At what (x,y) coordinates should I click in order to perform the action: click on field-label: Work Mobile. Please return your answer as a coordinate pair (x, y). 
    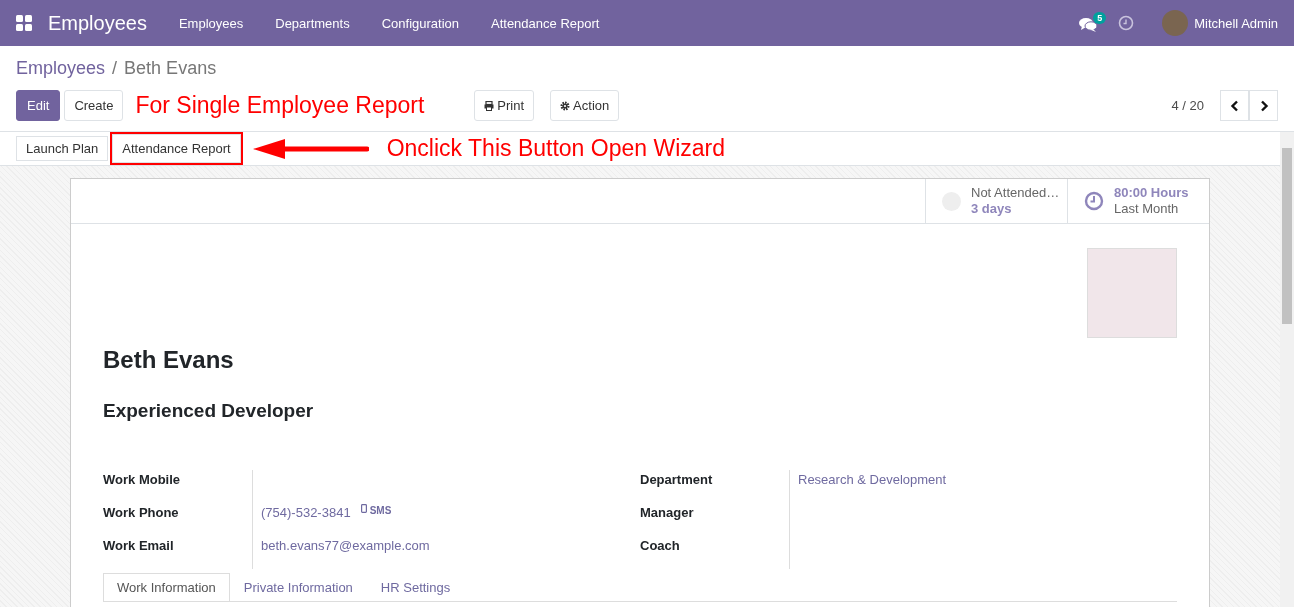
    Looking at the image, I should click on (142, 480).